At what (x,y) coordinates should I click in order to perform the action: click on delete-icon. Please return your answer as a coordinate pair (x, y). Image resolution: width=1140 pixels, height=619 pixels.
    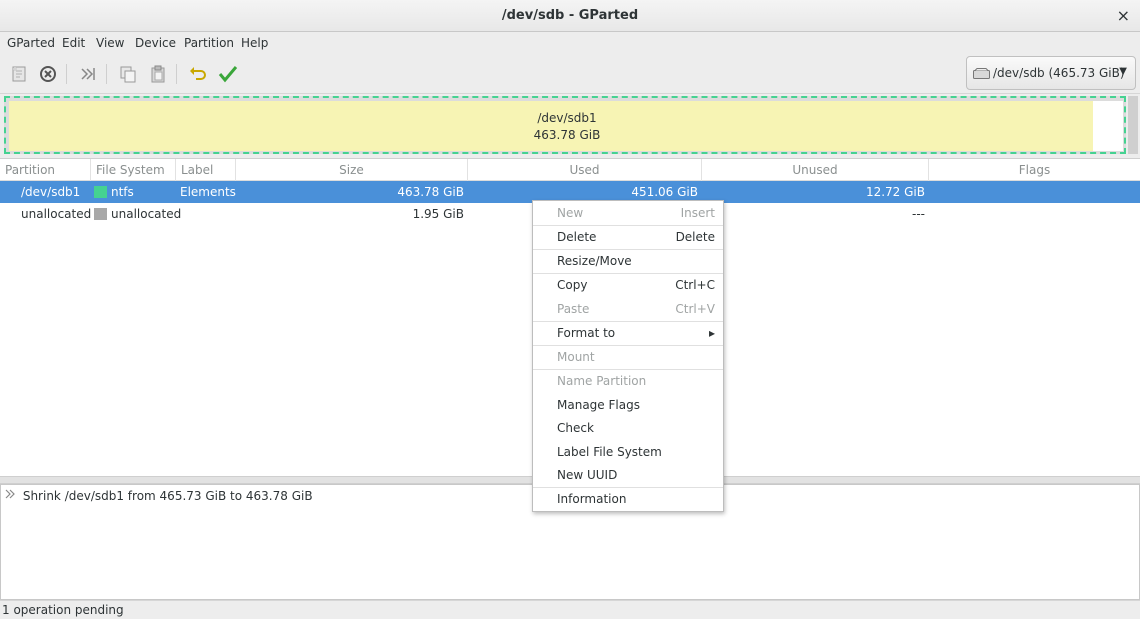
    Looking at the image, I should click on (48, 74).